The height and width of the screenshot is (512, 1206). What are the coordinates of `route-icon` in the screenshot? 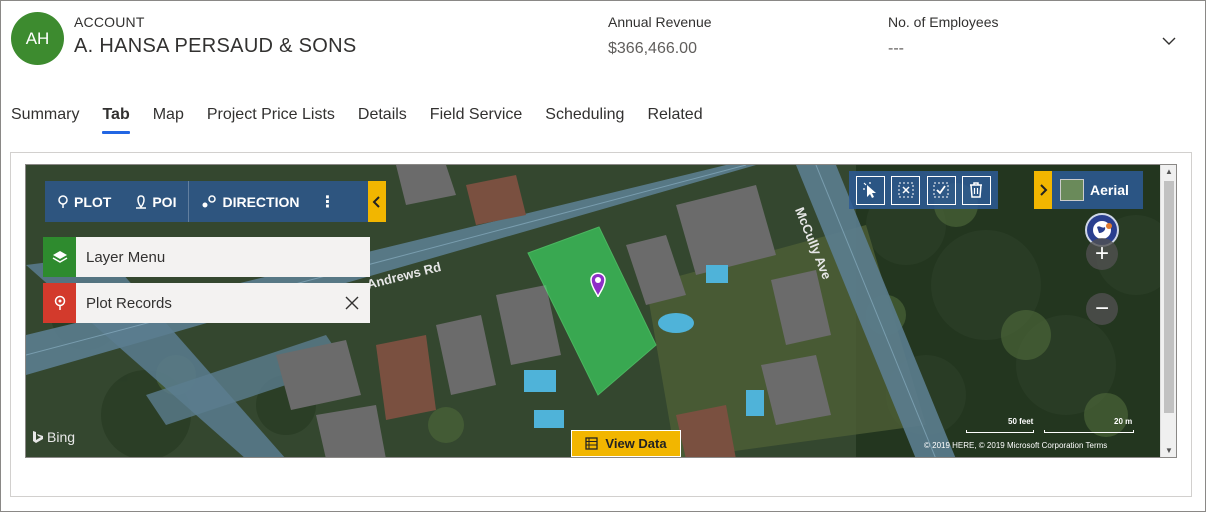 It's located at (209, 200).